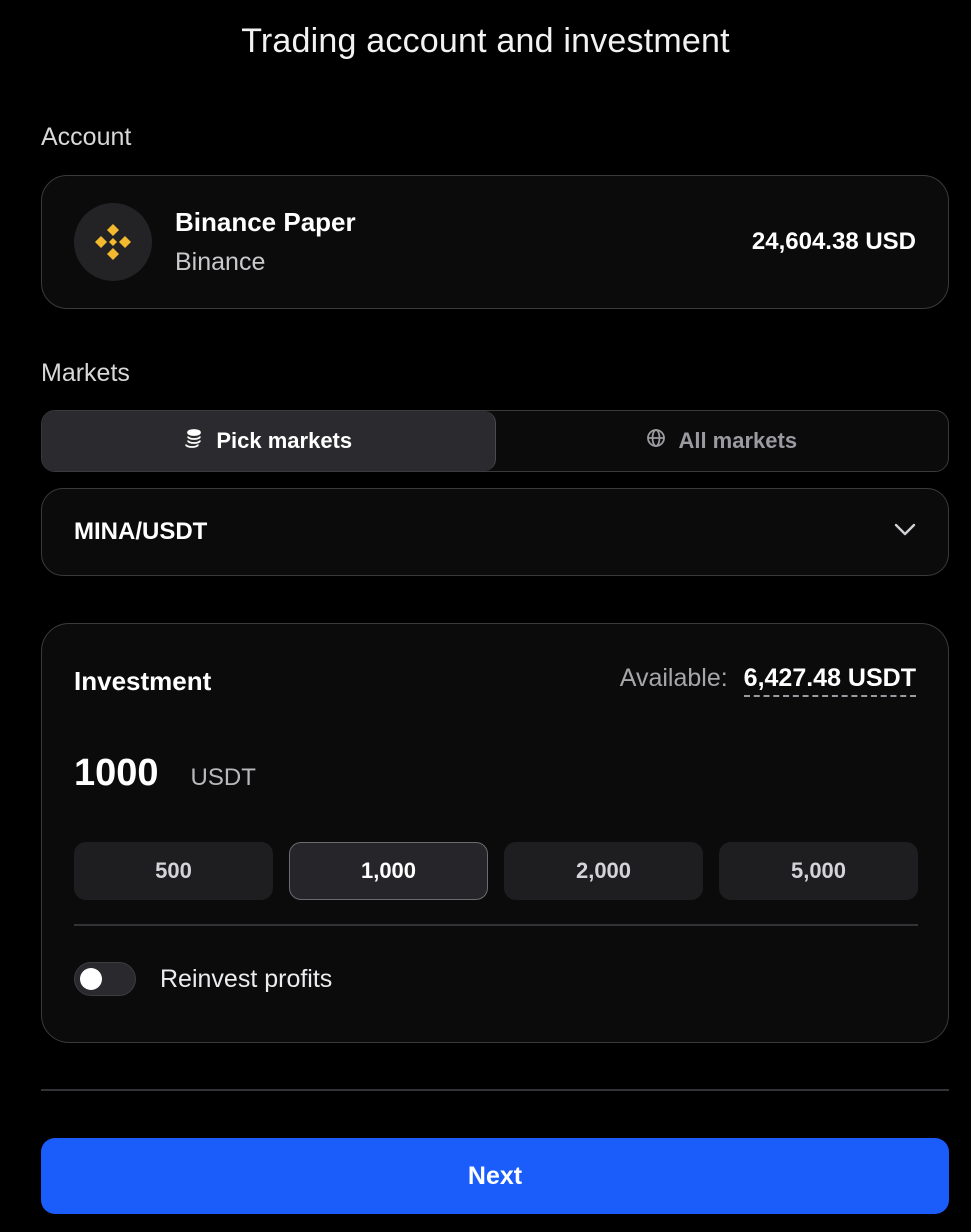 The height and width of the screenshot is (1232, 971). What do you see at coordinates (829, 680) in the screenshot?
I see `available-value: 6,427.48 USDT` at bounding box center [829, 680].